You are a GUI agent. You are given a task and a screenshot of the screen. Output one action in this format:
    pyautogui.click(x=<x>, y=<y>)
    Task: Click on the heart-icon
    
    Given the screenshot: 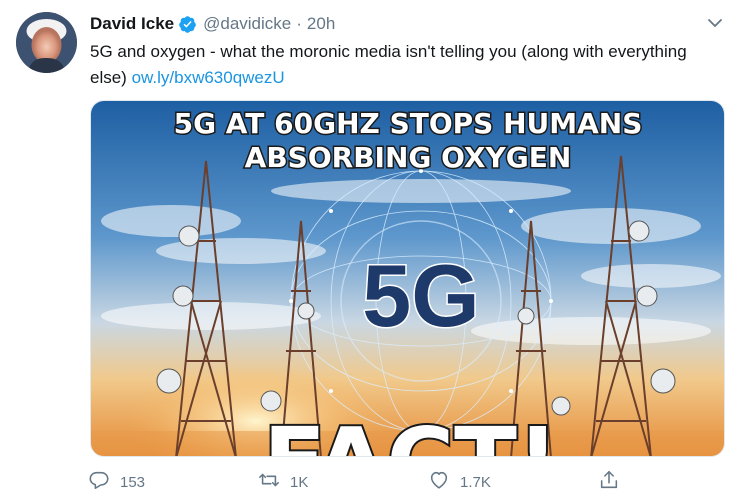 What is the action you would take?
    pyautogui.click(x=439, y=482)
    